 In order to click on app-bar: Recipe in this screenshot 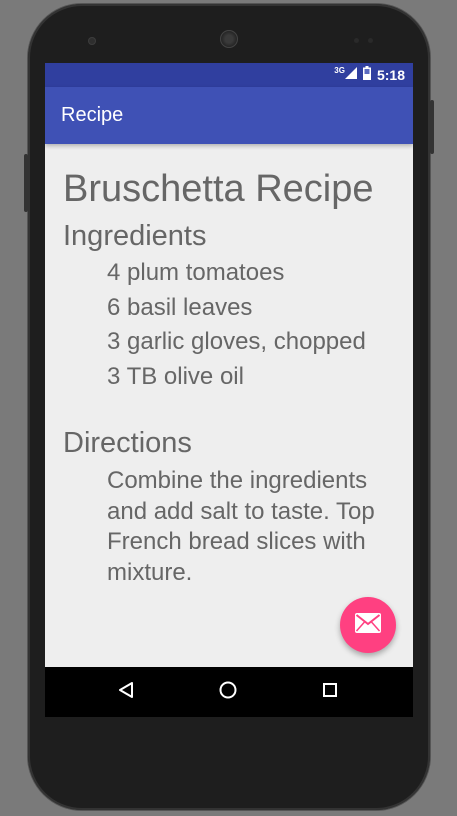, I will do `click(229, 115)`.